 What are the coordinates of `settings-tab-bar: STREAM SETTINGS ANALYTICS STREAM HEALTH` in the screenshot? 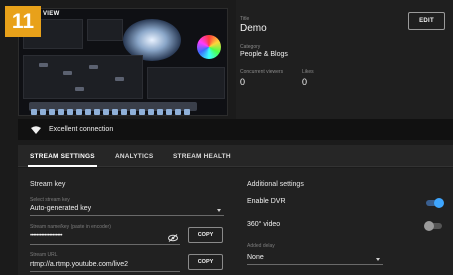 It's located at (235, 156).